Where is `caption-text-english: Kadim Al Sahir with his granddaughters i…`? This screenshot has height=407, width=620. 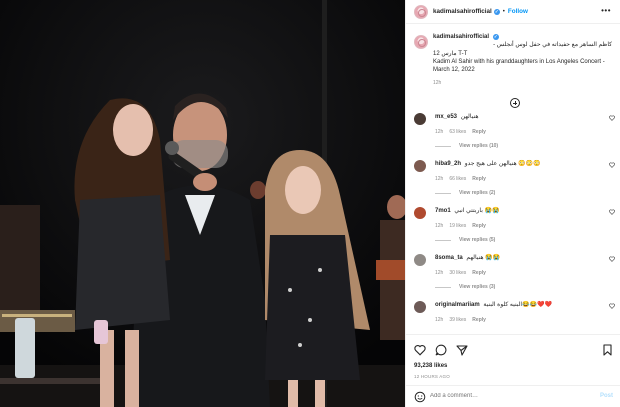
caption-text-english: Kadim Al Sahir with his granddaughters i… is located at coordinates (519, 66).